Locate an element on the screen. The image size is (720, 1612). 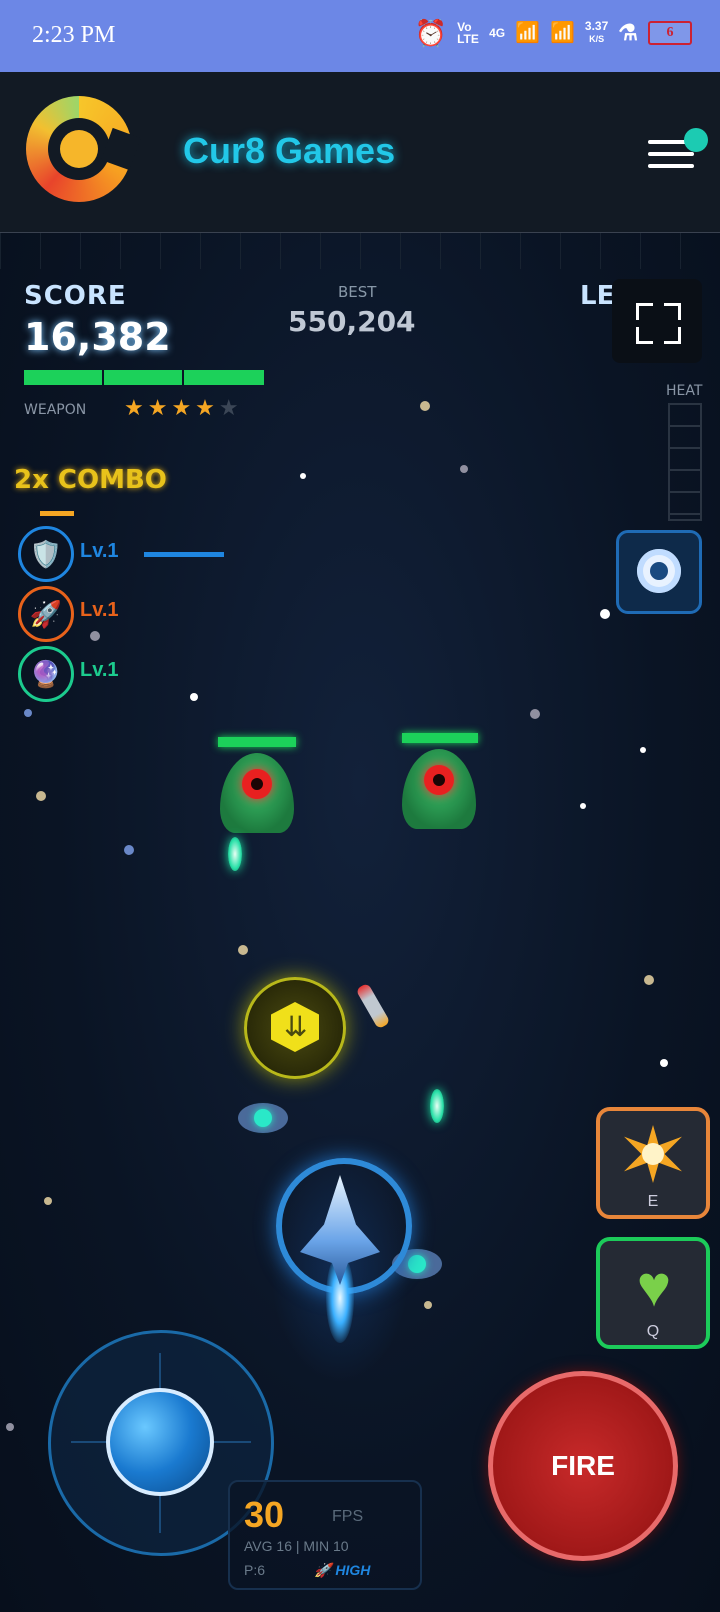
fps-value: 30 is located at coordinates (264, 1514).